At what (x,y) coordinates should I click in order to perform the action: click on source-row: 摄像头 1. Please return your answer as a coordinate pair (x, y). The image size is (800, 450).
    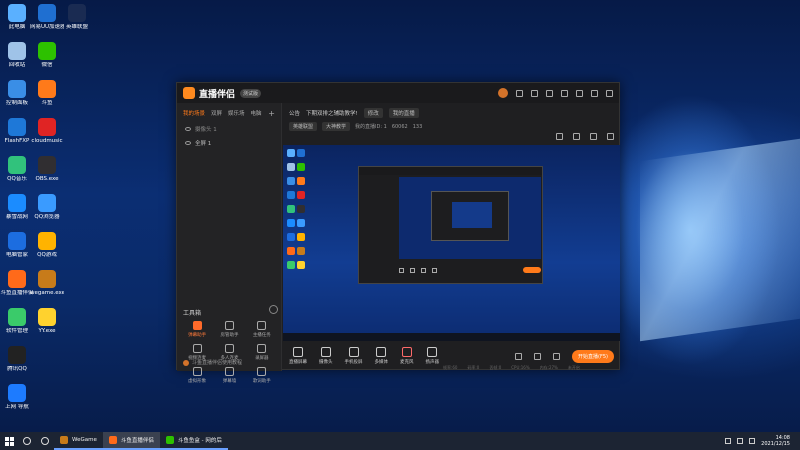
    Looking at the image, I should click on (229, 129).